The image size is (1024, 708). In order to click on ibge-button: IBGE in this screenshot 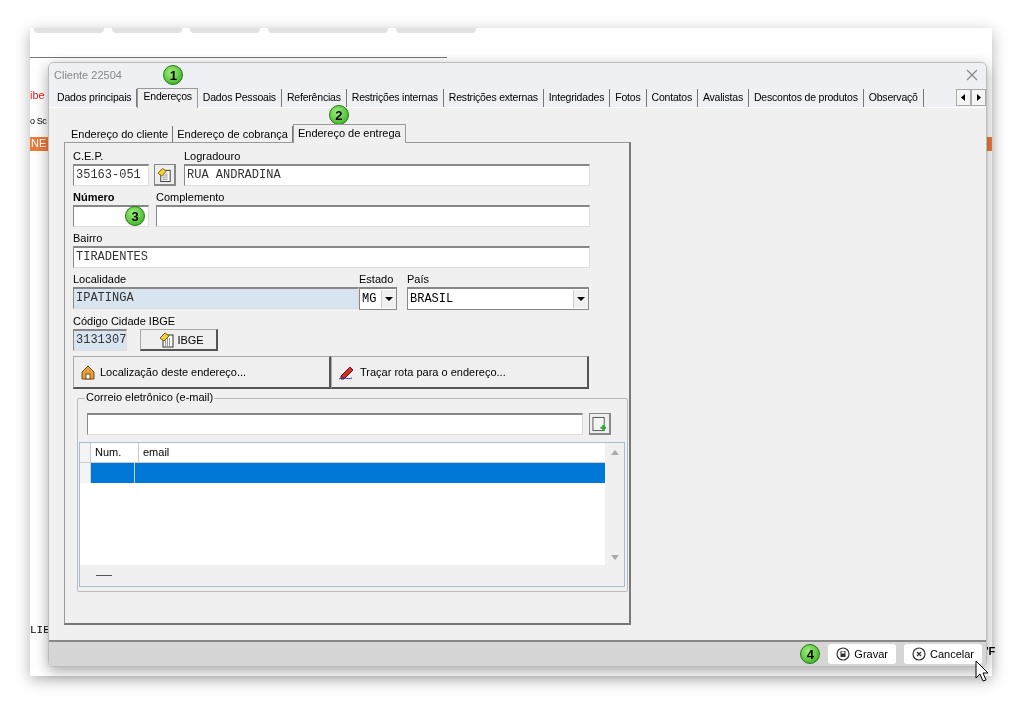, I will do `click(179, 340)`.